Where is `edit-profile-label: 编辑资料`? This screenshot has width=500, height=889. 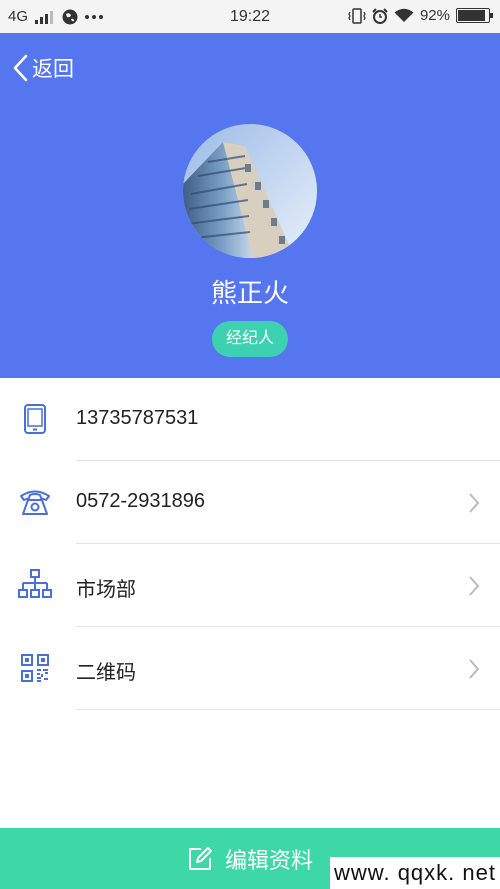 edit-profile-label: 编辑资料 is located at coordinates (268, 860).